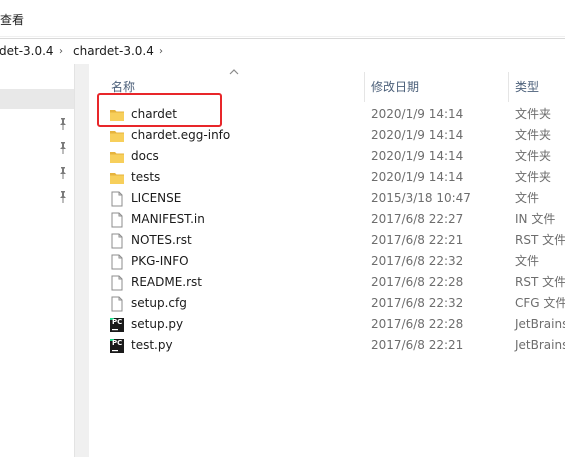  I want to click on sort-ascending-icon, so click(234, 72).